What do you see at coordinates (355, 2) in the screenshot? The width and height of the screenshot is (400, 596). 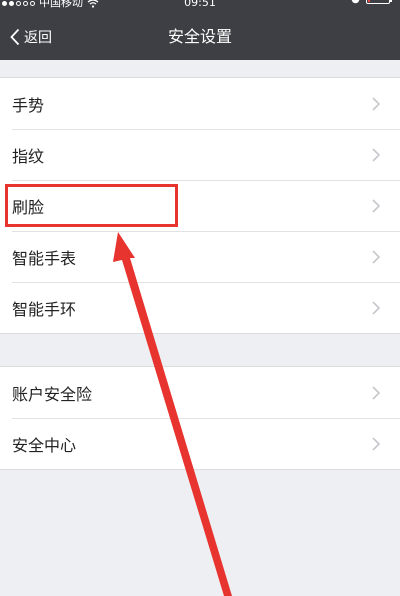 I see `alarm-icon` at bounding box center [355, 2].